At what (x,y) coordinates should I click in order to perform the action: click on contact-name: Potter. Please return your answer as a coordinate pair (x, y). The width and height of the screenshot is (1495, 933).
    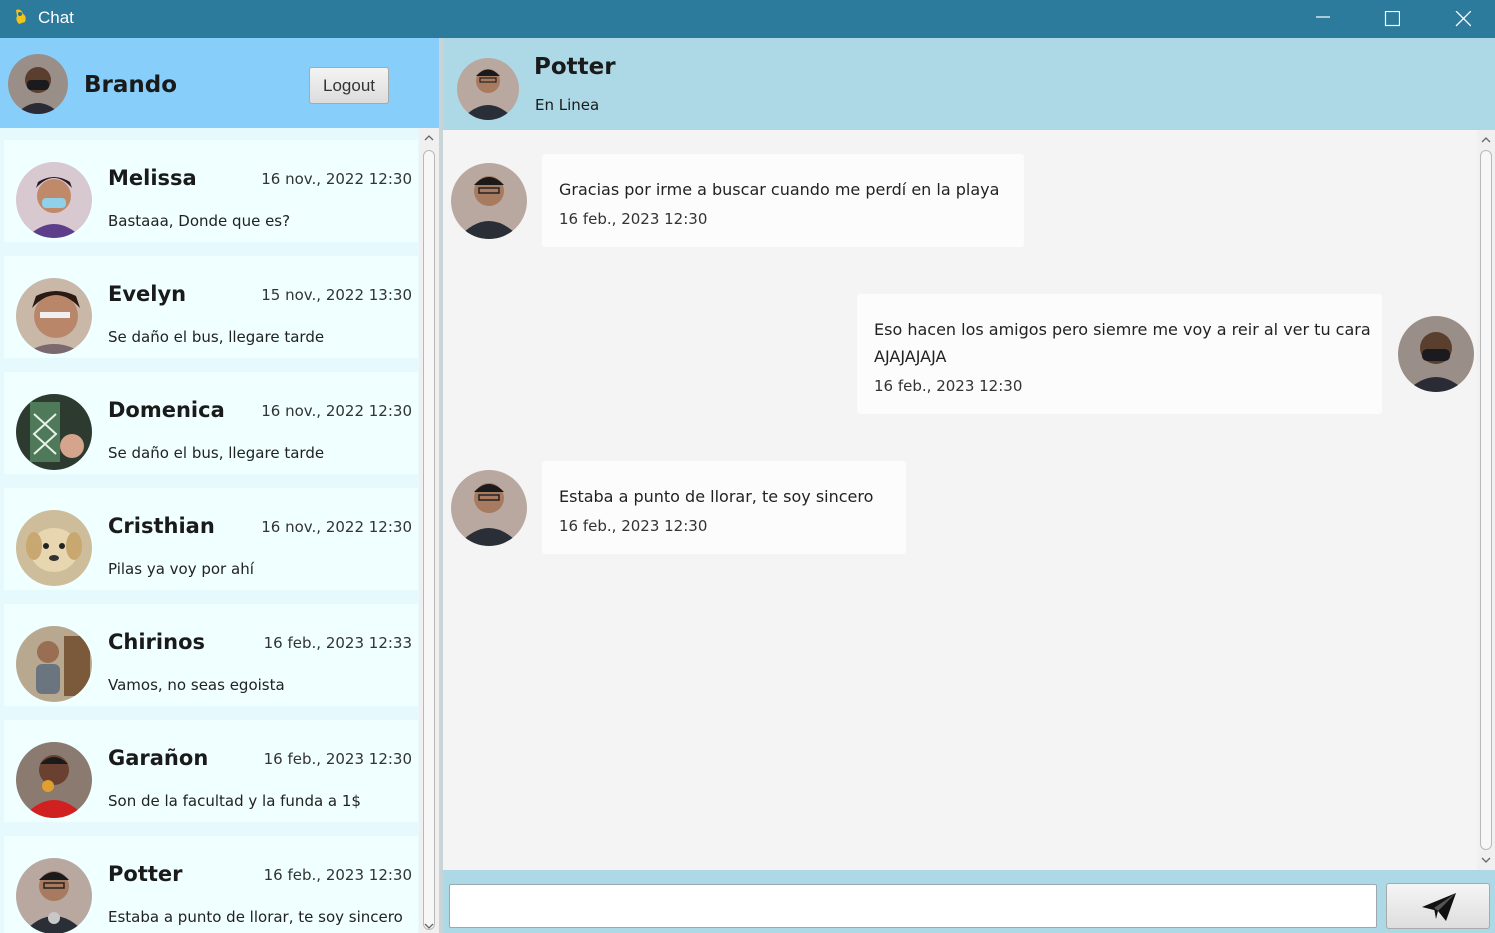
    Looking at the image, I should click on (145, 874).